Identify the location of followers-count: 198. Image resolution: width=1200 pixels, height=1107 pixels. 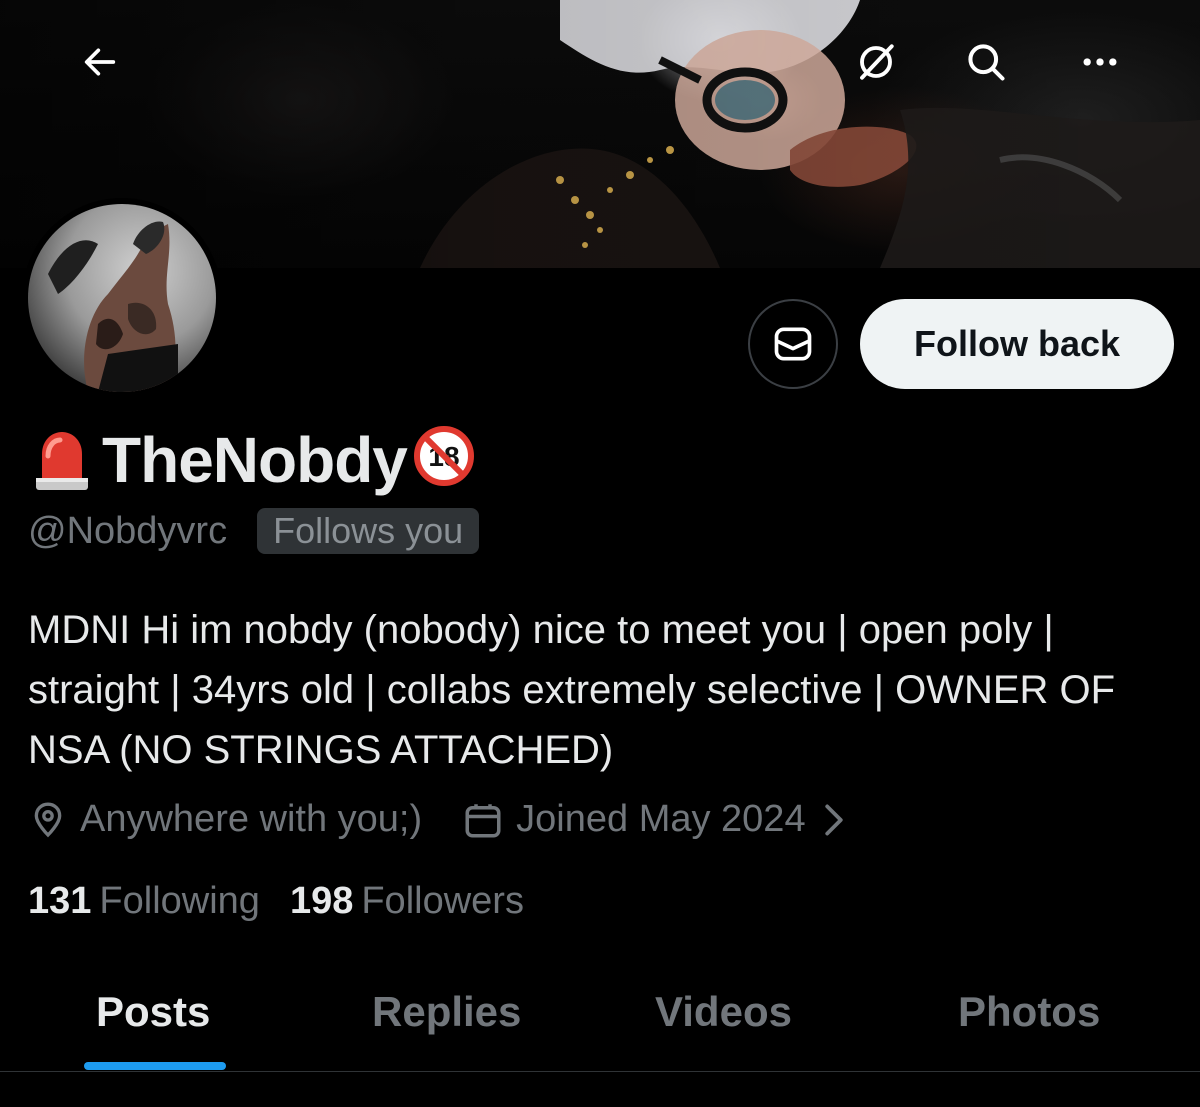
(321, 901).